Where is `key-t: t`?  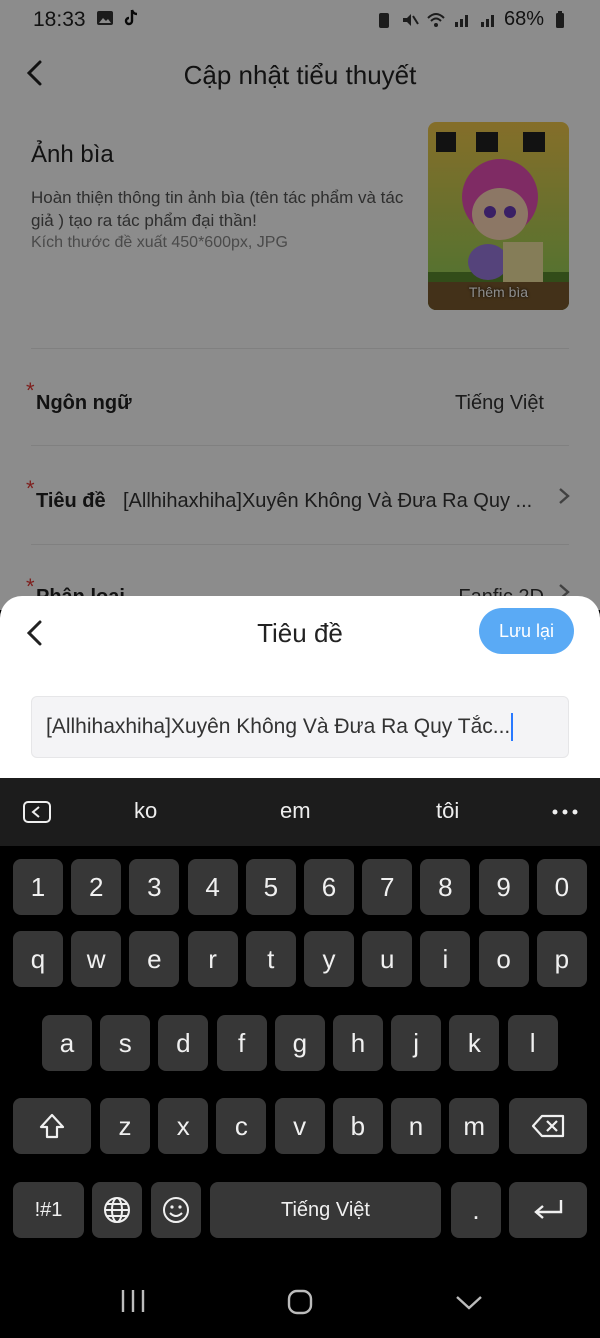
key-t: t is located at coordinates (270, 959).